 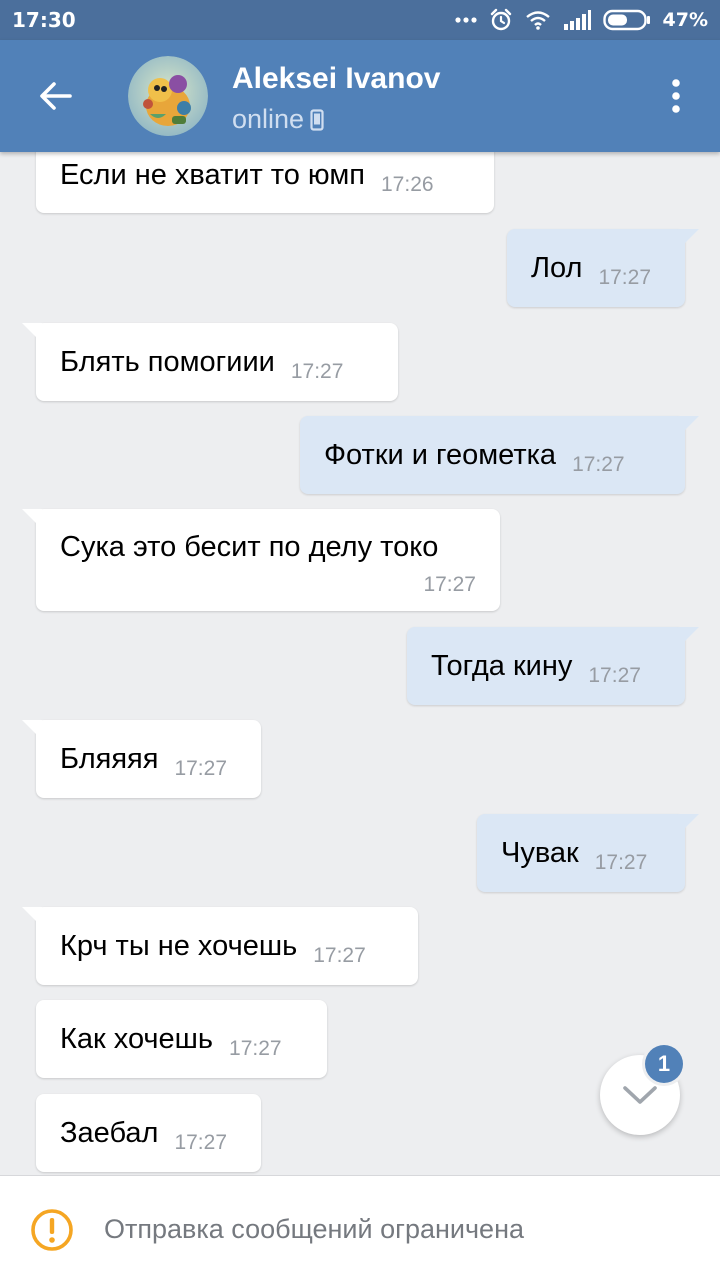 What do you see at coordinates (501, 20) in the screenshot?
I see `alarm-icon` at bounding box center [501, 20].